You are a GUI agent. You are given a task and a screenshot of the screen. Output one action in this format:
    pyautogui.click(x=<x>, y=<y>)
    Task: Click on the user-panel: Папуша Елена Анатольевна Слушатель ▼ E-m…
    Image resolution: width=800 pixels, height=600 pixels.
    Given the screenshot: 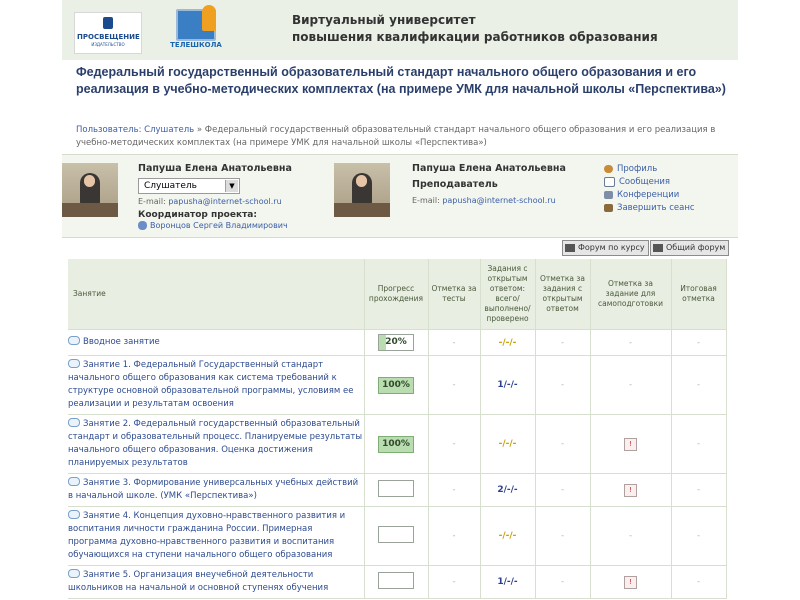 What is the action you would take?
    pyautogui.click(x=400, y=196)
    